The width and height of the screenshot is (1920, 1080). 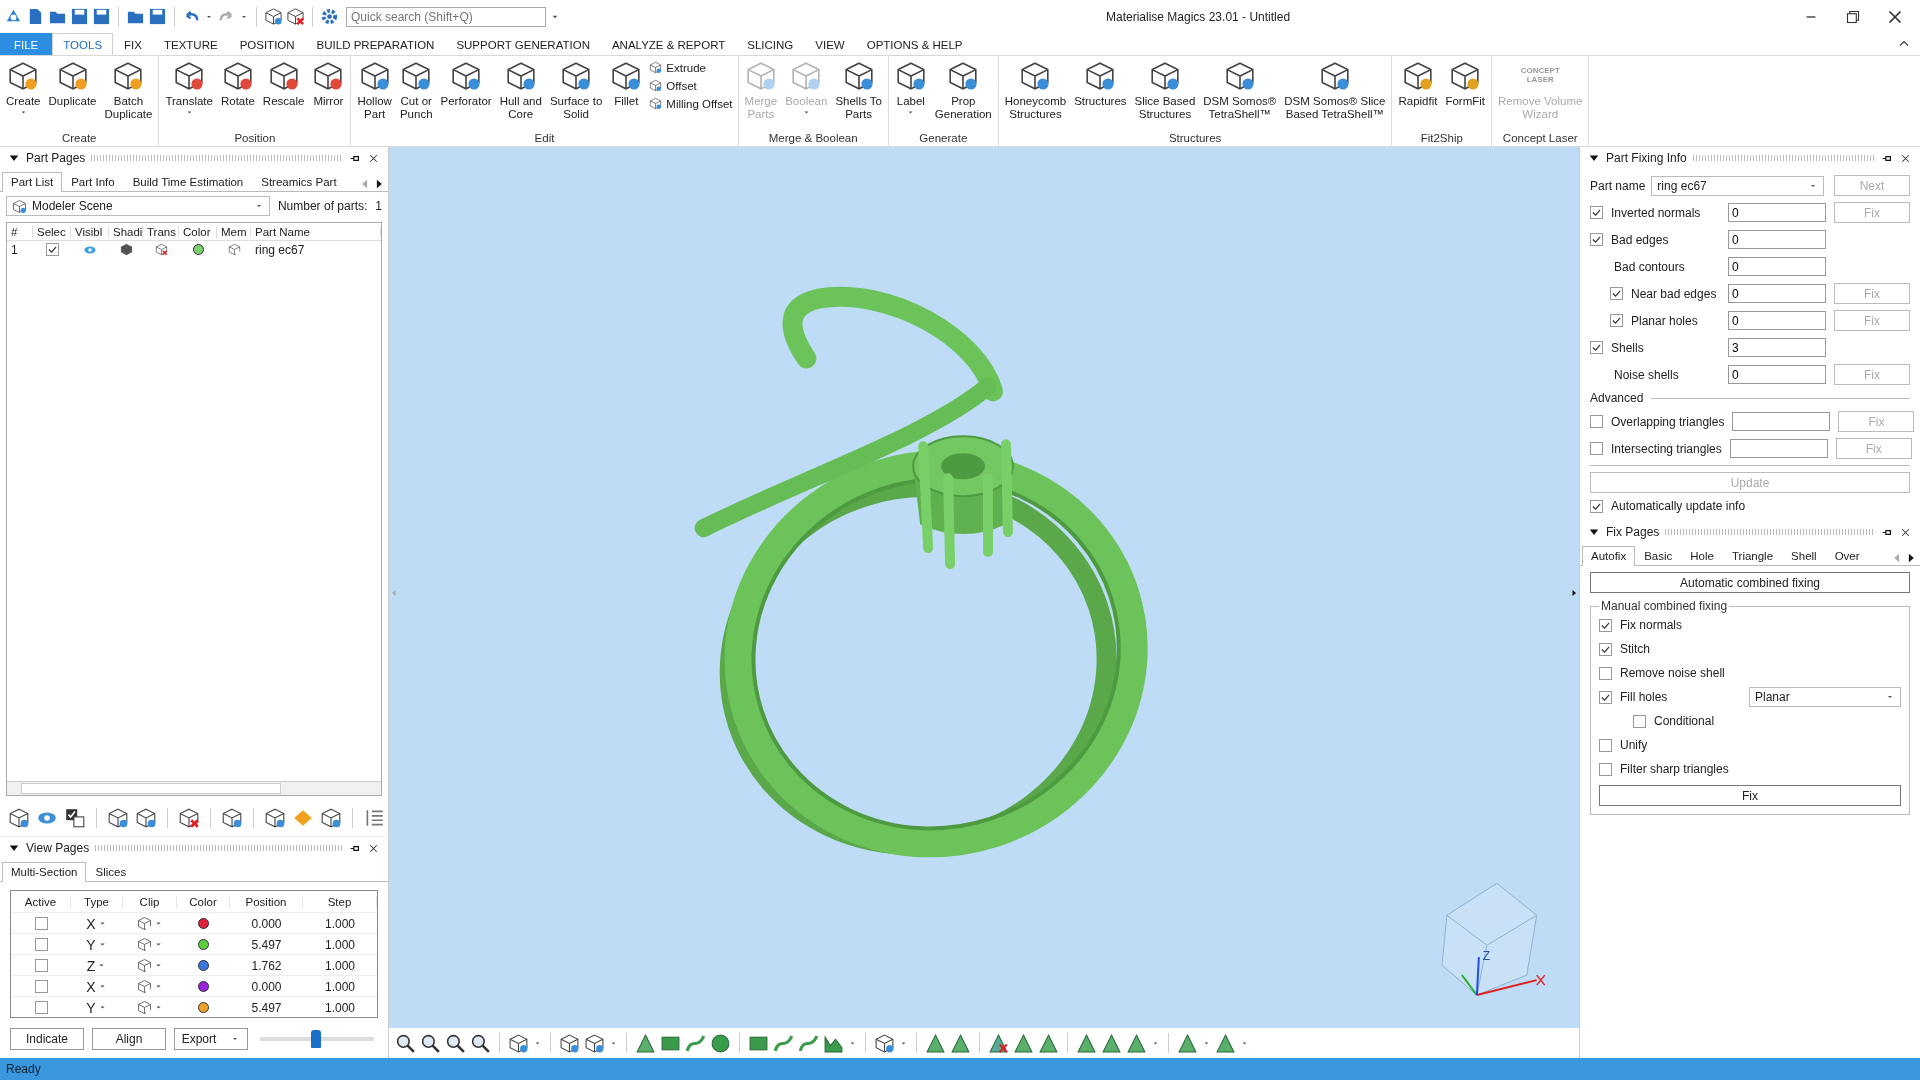 What do you see at coordinates (1100, 84) in the screenshot?
I see `ribbon-button: Structures` at bounding box center [1100, 84].